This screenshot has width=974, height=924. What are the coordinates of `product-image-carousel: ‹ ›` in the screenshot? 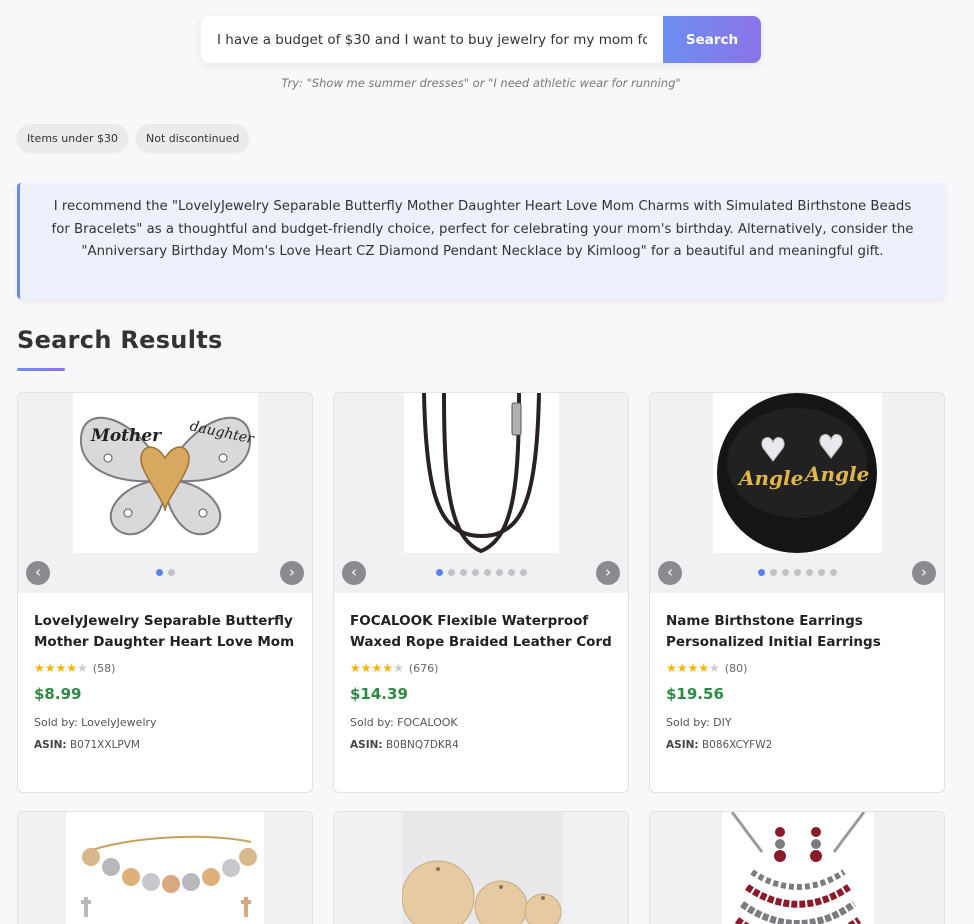 It's located at (481, 493).